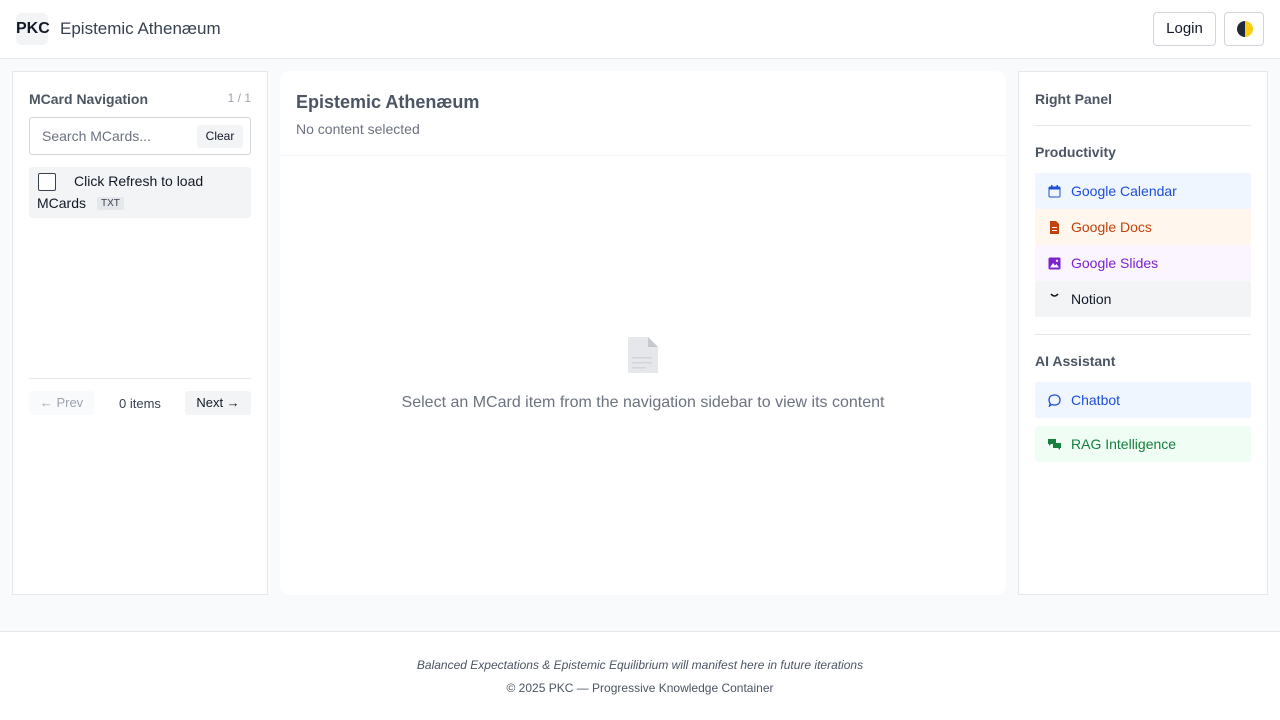 The width and height of the screenshot is (1280, 720). What do you see at coordinates (388, 102) in the screenshot?
I see `content-title: Epistemic Athenæum` at bounding box center [388, 102].